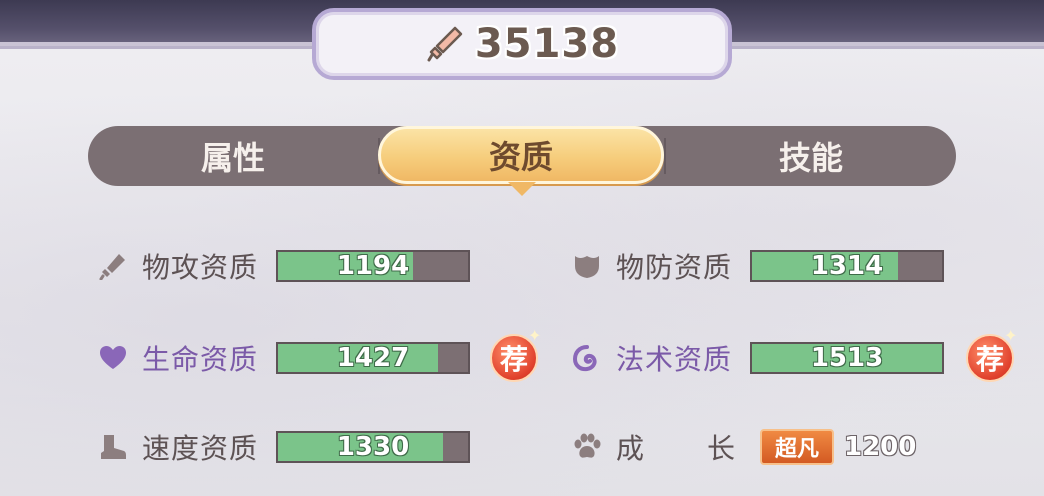 The image size is (1044, 496). I want to click on paw-icon, so click(587, 447).